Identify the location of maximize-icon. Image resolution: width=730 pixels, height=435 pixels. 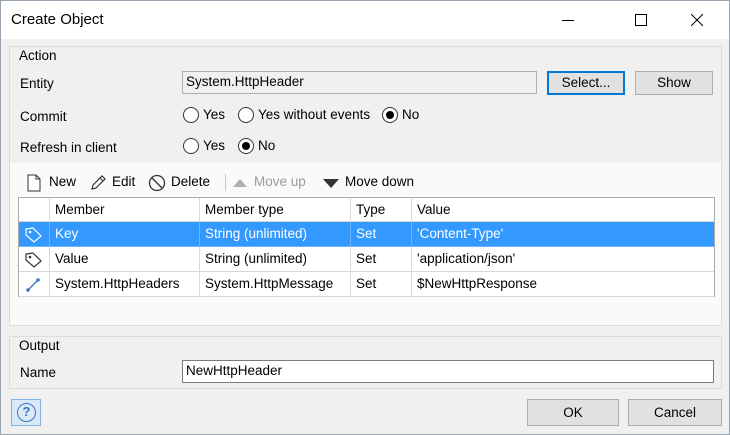
(641, 20).